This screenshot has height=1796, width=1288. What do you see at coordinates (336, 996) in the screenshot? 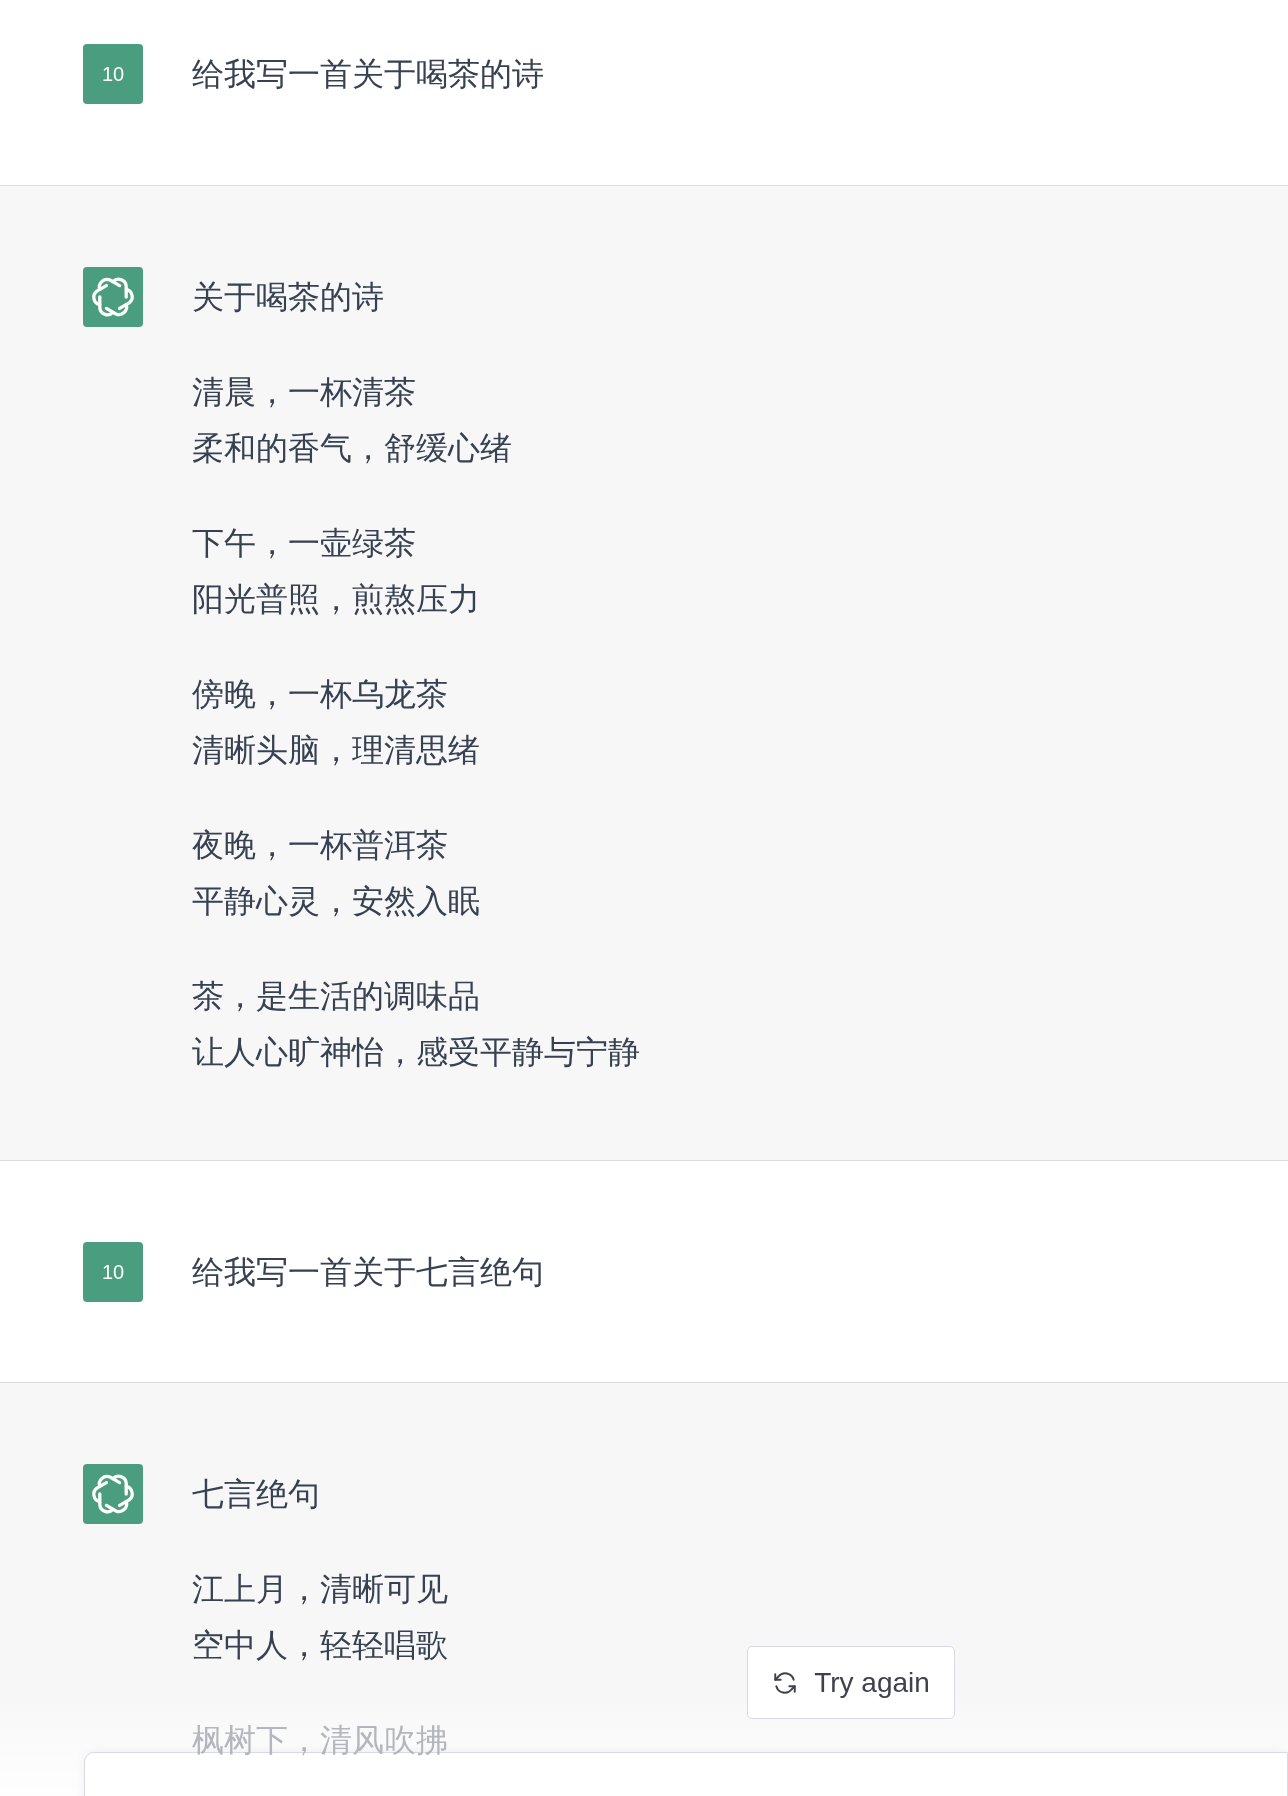
I see `poem-line: 茶，是生活的调味品` at bounding box center [336, 996].